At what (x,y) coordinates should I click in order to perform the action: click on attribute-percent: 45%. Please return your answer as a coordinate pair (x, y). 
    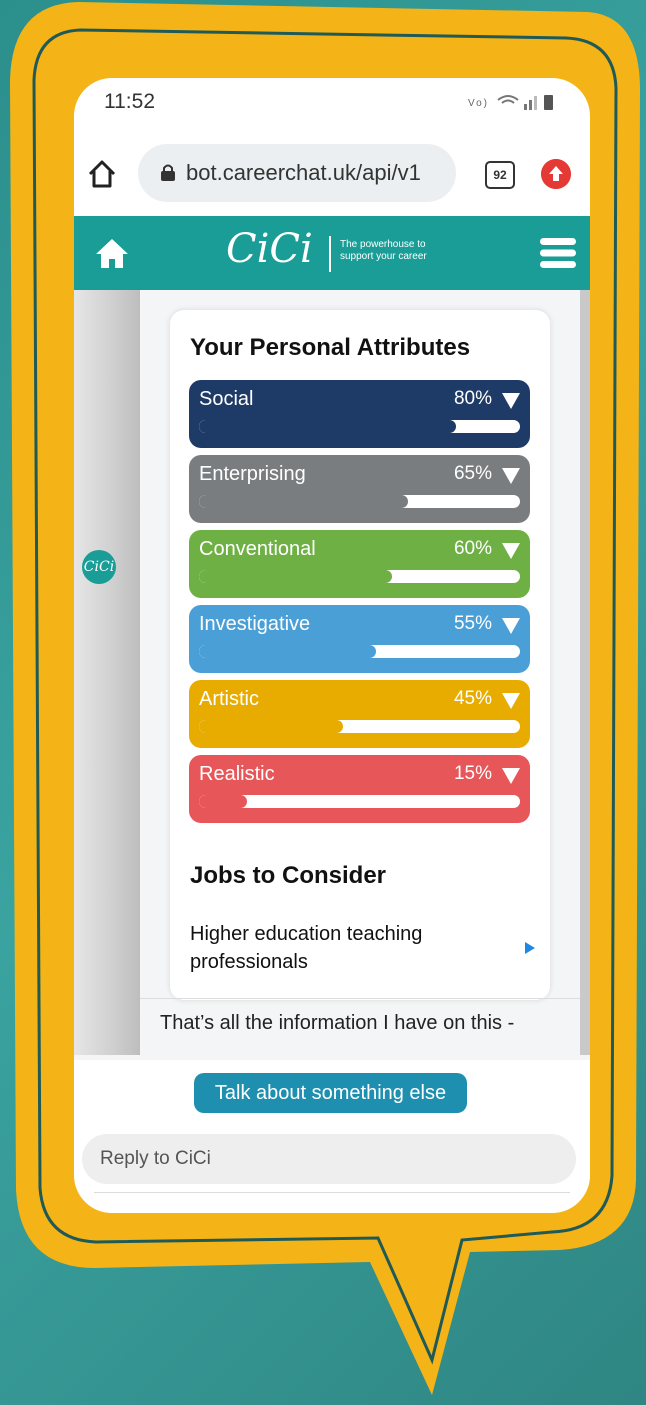
    Looking at the image, I should click on (472, 698).